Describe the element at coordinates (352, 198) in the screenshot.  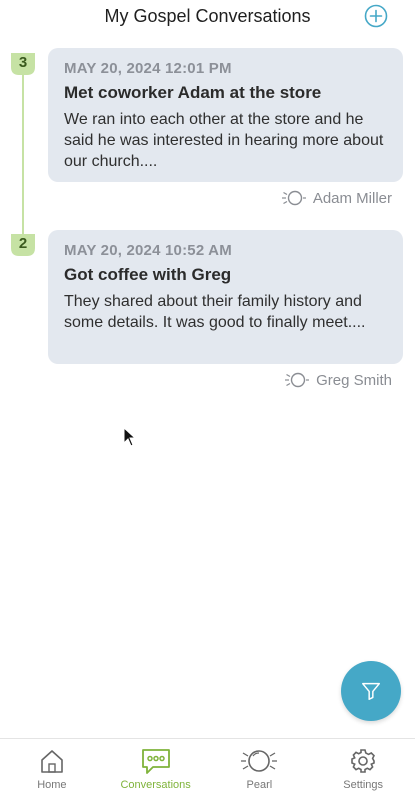
I see `person-name: Adam Miller` at that location.